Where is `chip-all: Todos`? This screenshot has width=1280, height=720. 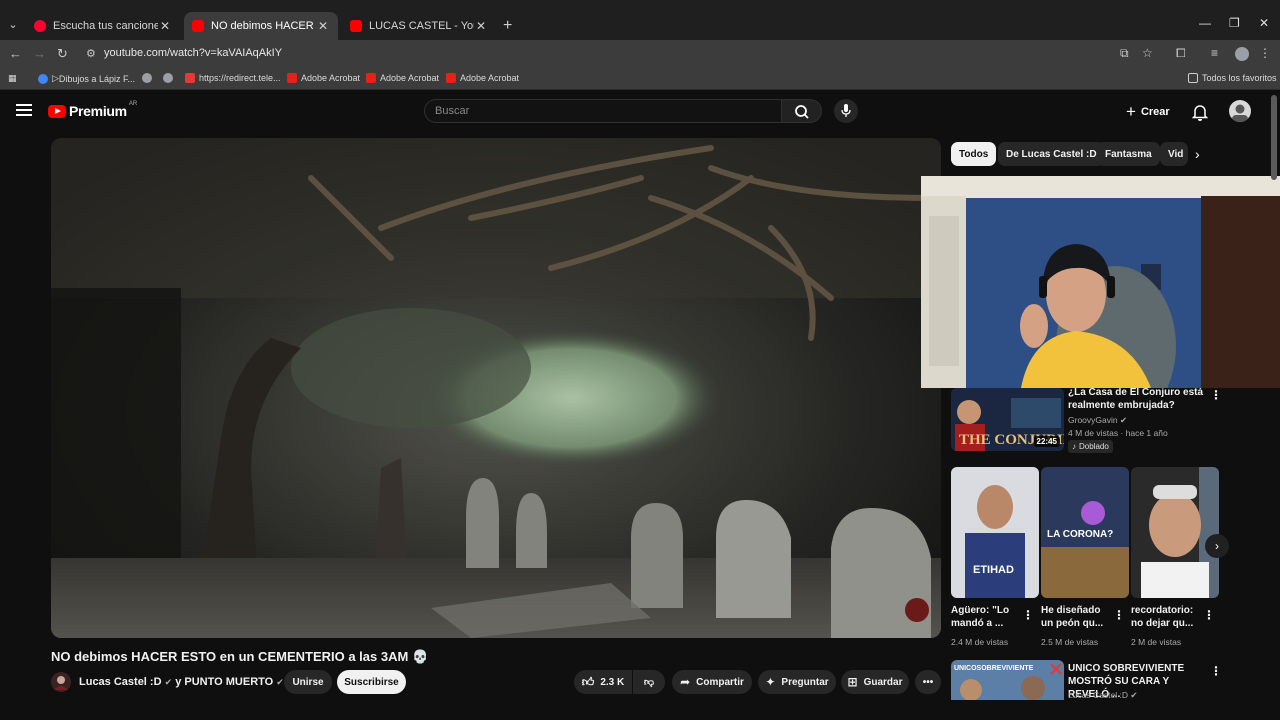
chip-all: Todos is located at coordinates (974, 154).